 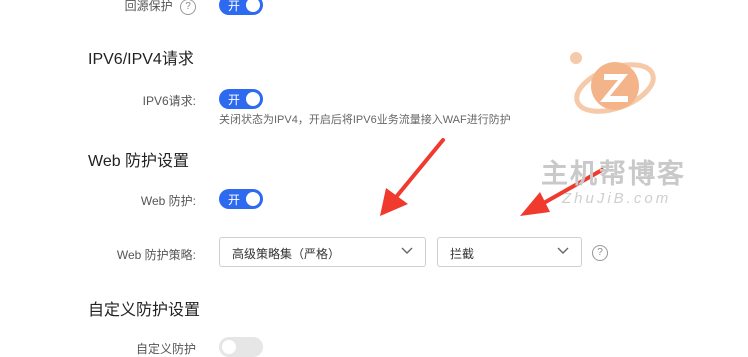 What do you see at coordinates (365, 120) in the screenshot?
I see `ipv6-hint: 关闭状态为IPV4，开启后将IPV6业务流量接入WAF进行防护` at bounding box center [365, 120].